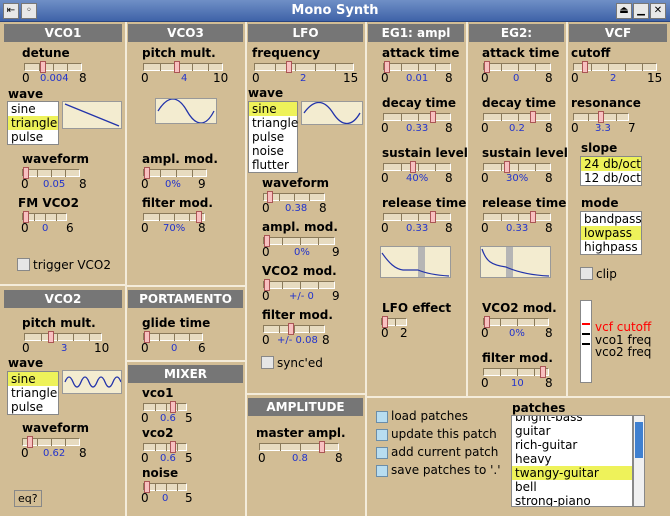 This screenshot has width=670, height=516. What do you see at coordinates (611, 219) in the screenshot?
I see `mode-option-bandpass: bandpass` at bounding box center [611, 219].